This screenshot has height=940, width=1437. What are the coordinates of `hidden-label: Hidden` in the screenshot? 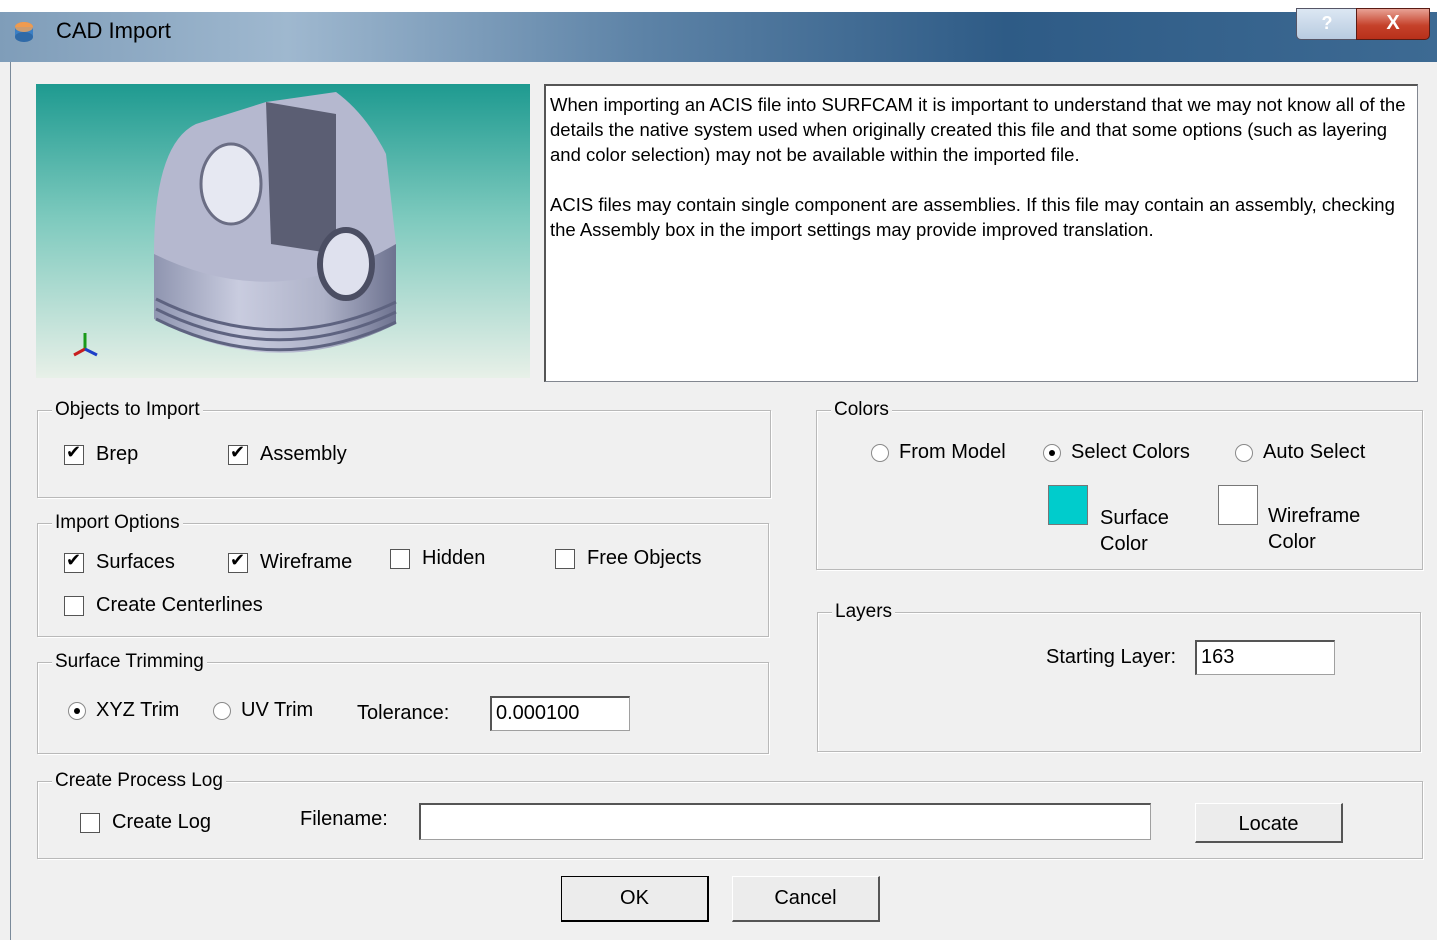 It's located at (454, 558).